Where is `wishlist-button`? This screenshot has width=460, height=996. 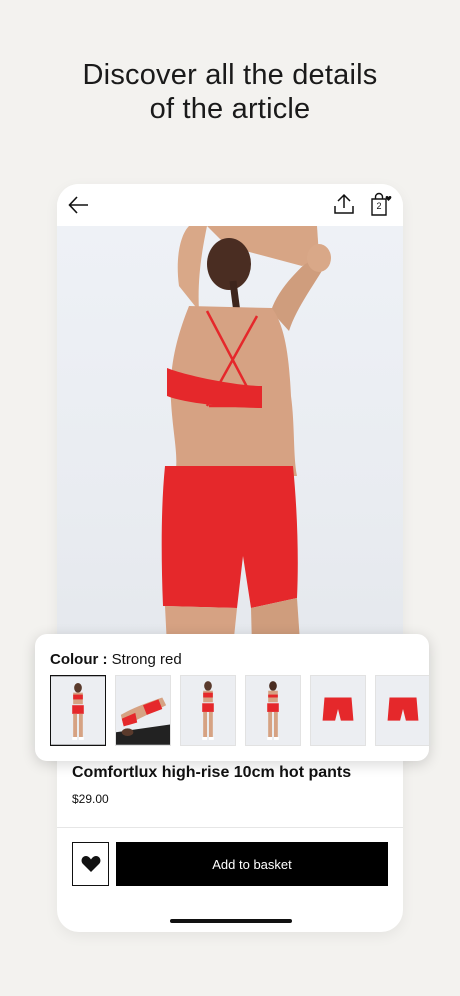 wishlist-button is located at coordinates (90, 864).